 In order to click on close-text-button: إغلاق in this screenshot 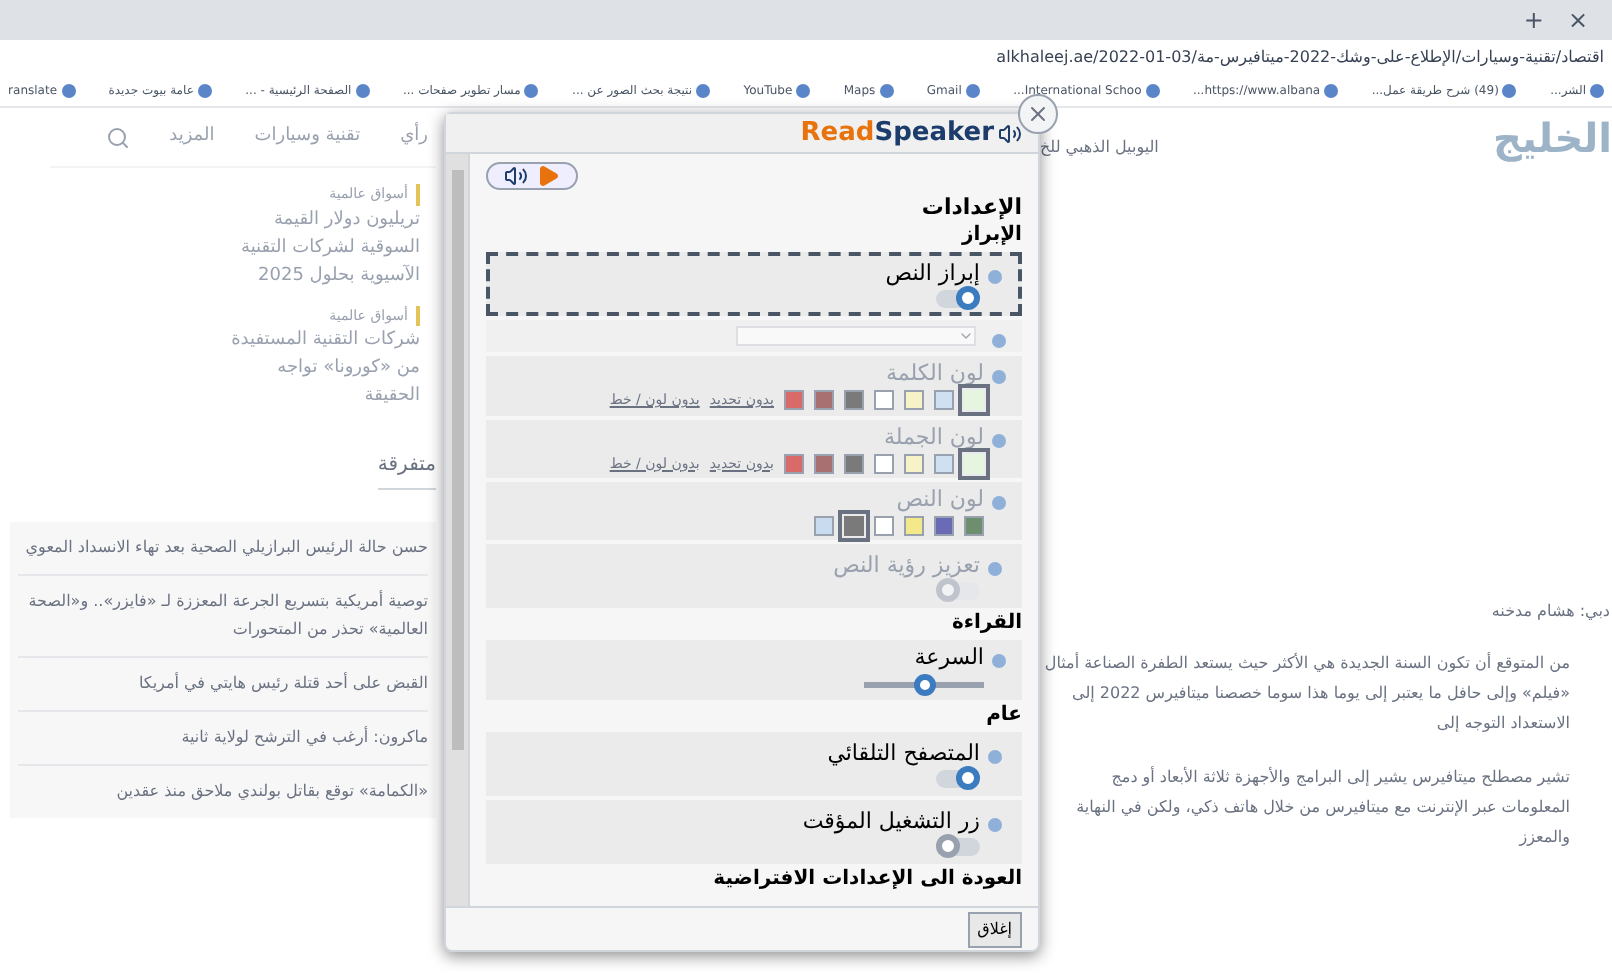, I will do `click(994, 929)`.